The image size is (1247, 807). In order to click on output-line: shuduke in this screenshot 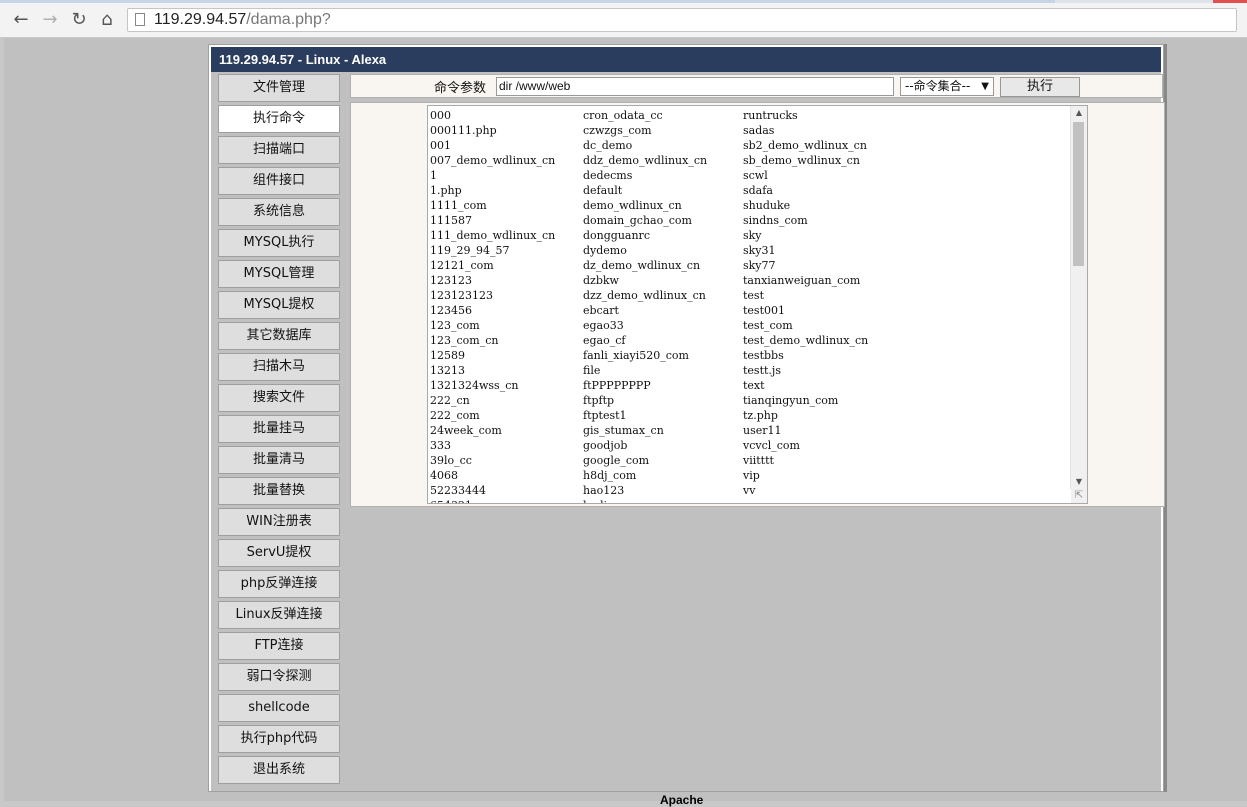, I will do `click(767, 205)`.